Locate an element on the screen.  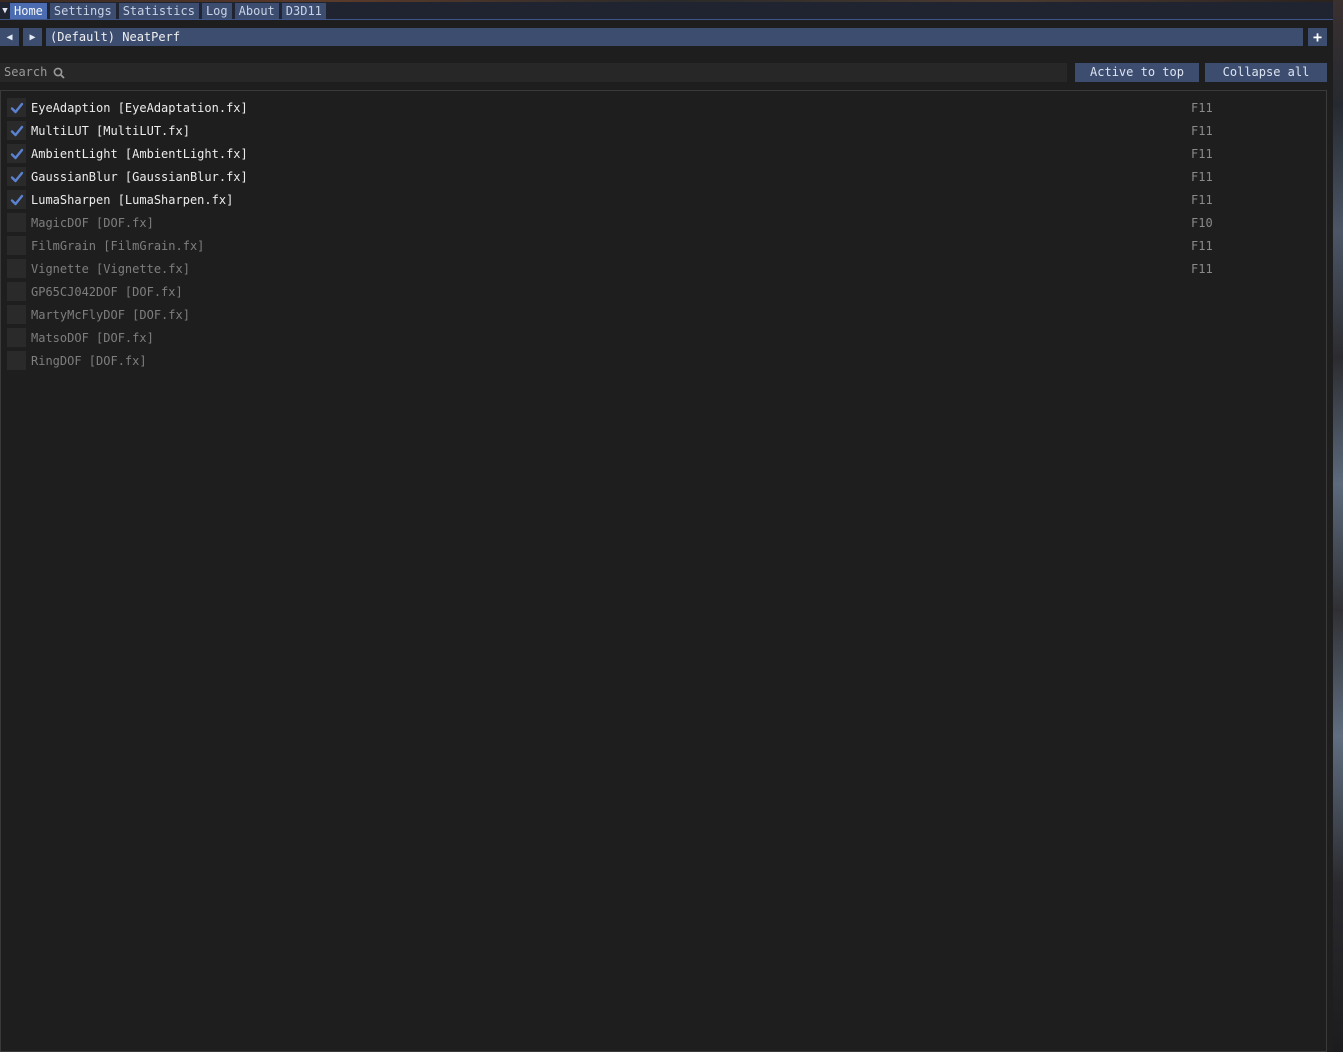
effect-toggle-key: F10 is located at coordinates (1202, 222).